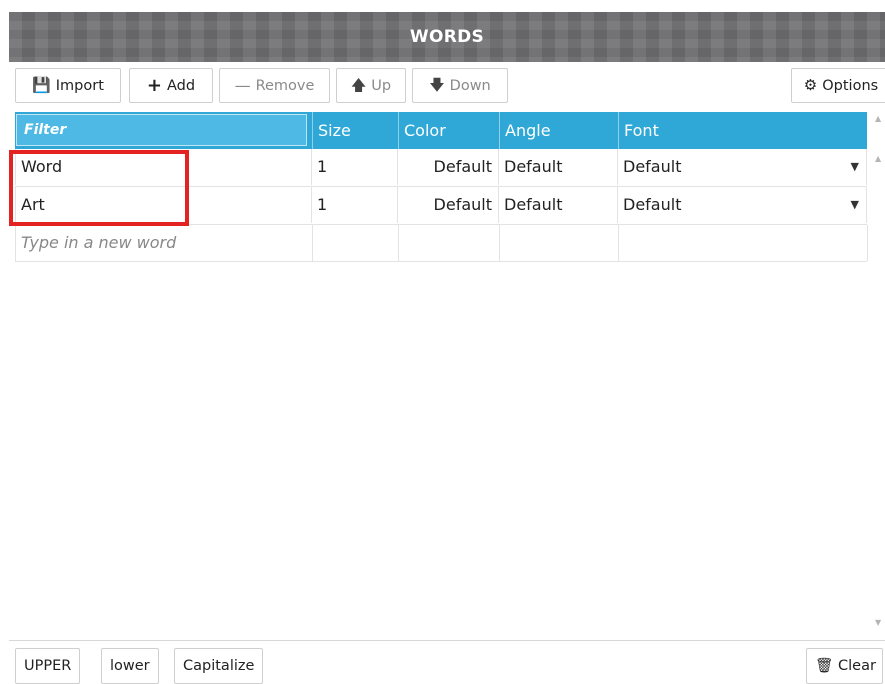  Describe the element at coordinates (219, 666) in the screenshot. I see `capitalize-button: Capitalize` at that location.